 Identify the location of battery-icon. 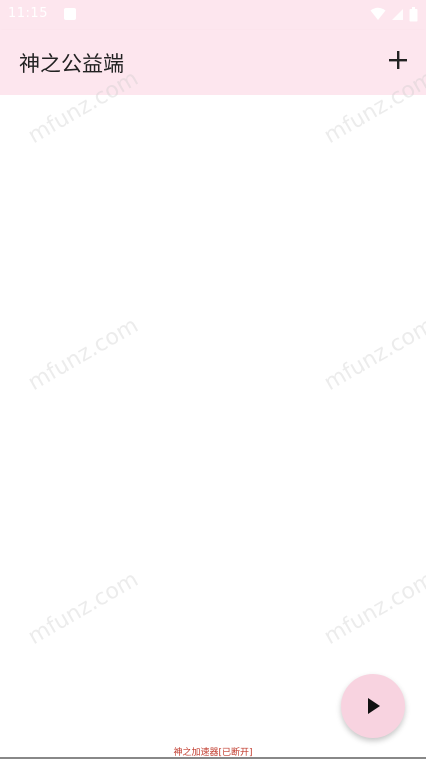
(413, 13).